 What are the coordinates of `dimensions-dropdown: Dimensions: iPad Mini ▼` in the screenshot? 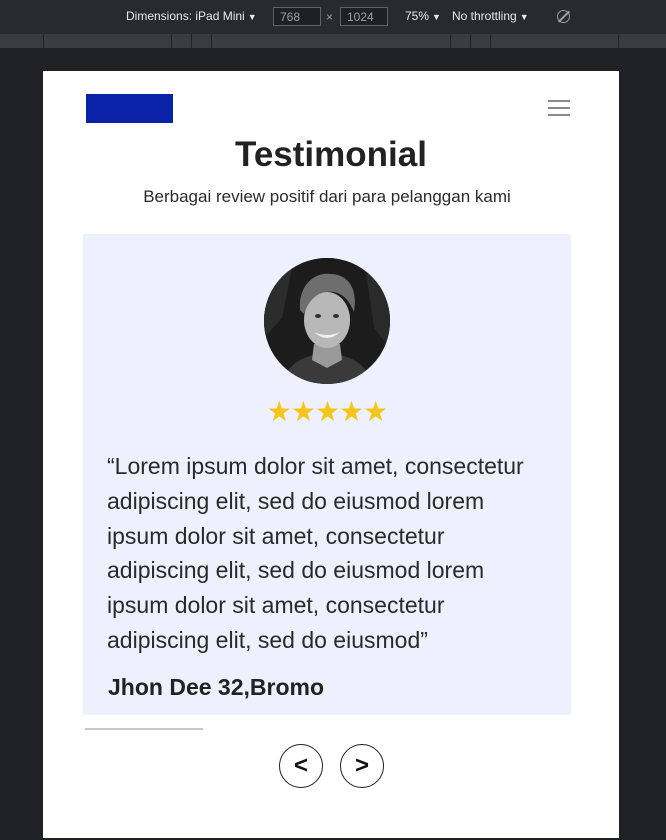 It's located at (191, 16).